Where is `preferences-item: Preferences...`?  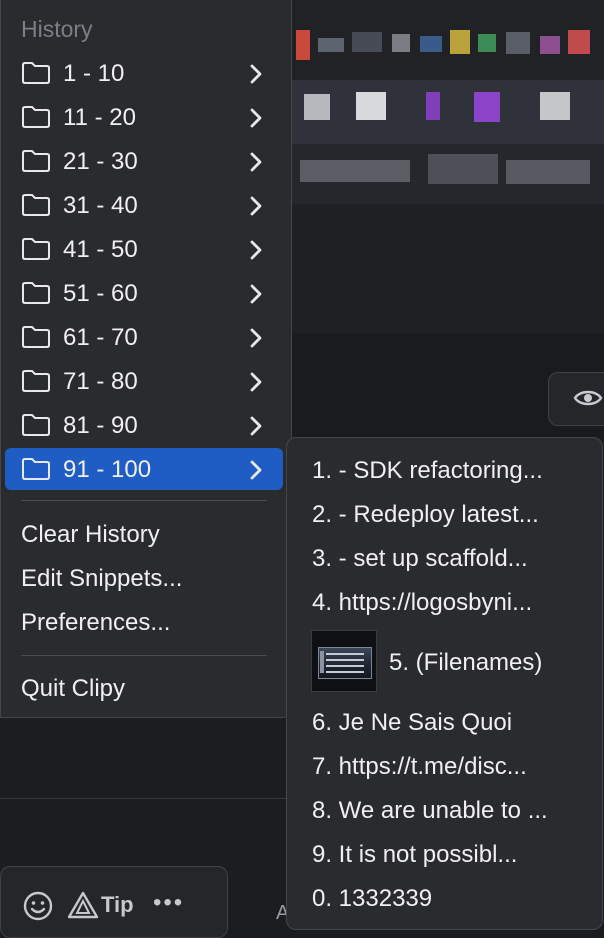 preferences-item: Preferences... is located at coordinates (95, 623).